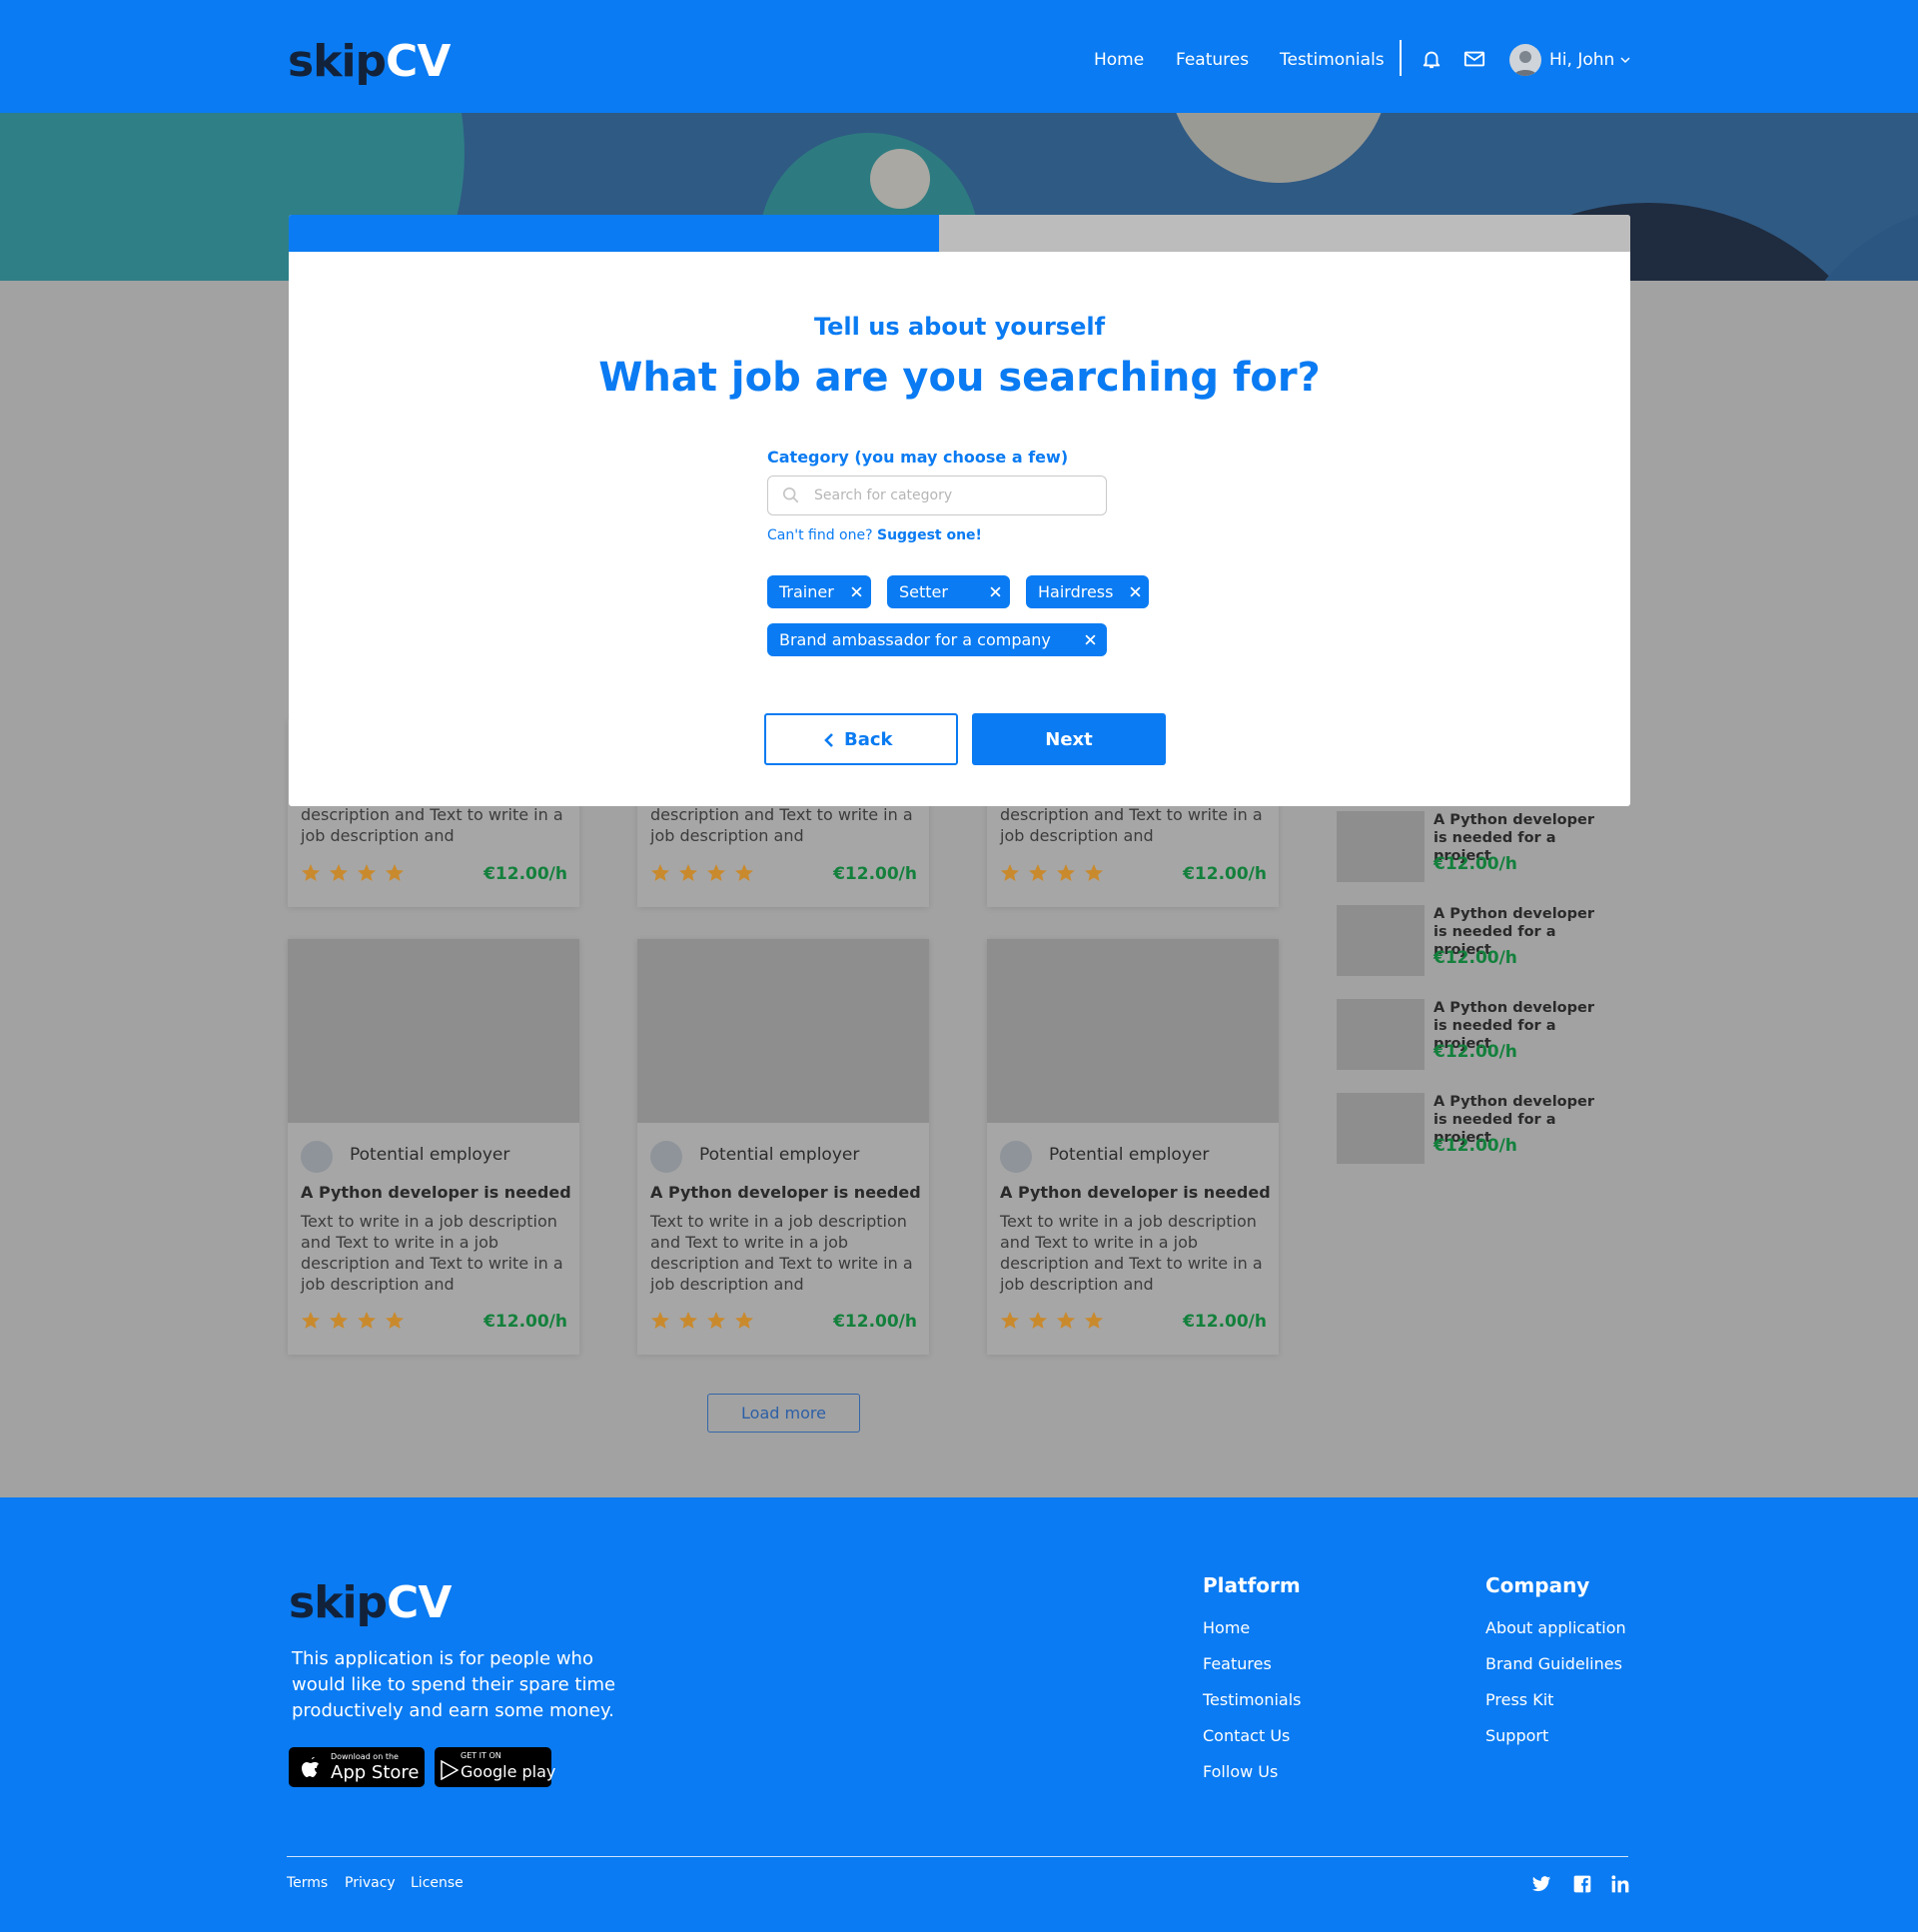 This screenshot has height=1932, width=1918. Describe the element at coordinates (869, 739) in the screenshot. I see `back-label: Back` at that location.